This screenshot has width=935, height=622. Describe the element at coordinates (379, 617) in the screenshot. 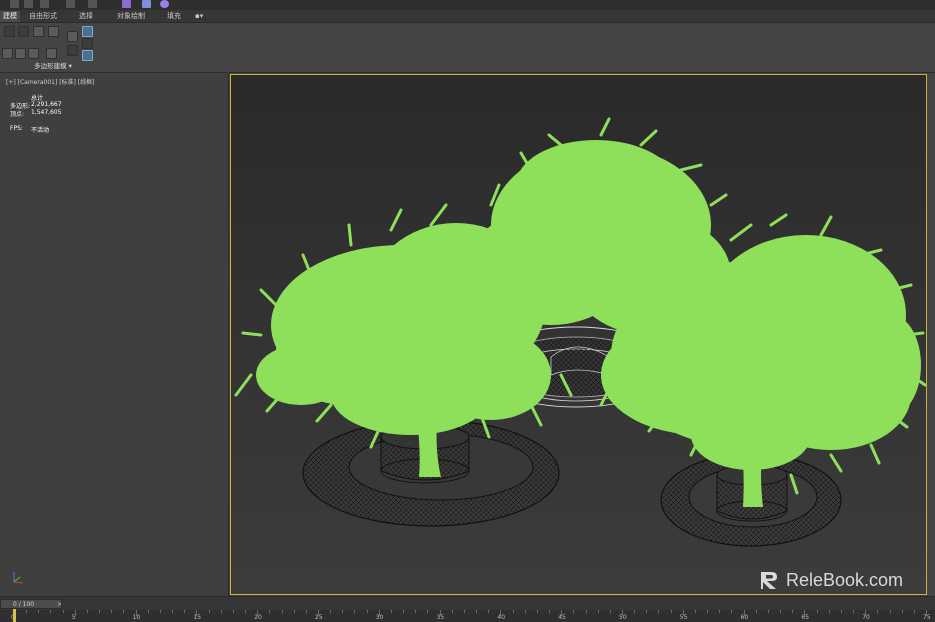

I see `timeline-tick-label: 30` at that location.